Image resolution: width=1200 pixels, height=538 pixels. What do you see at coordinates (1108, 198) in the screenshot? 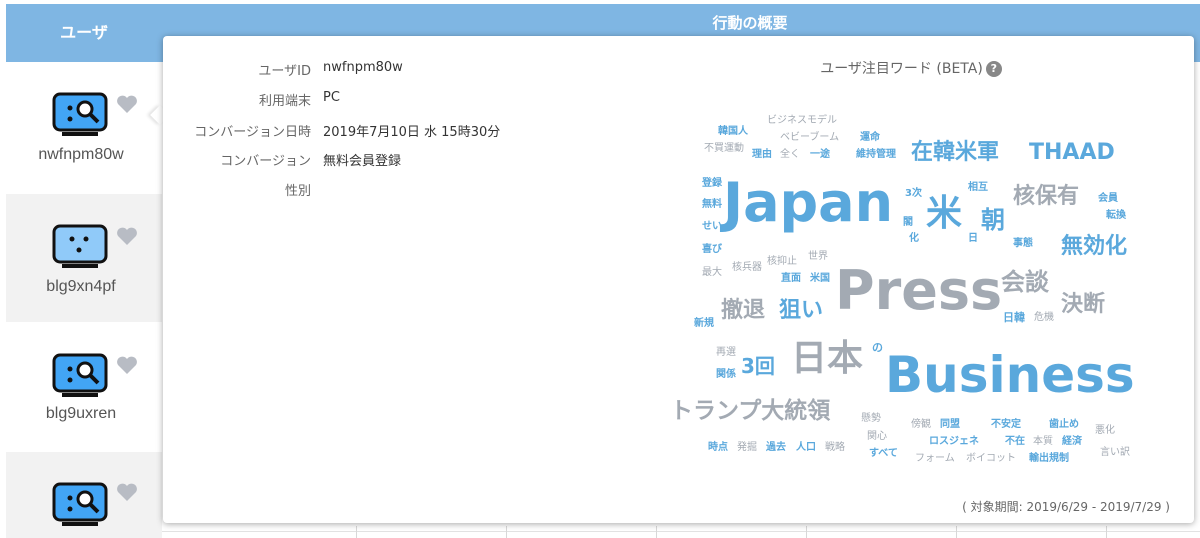
I see `cloud-word: 会員` at bounding box center [1108, 198].